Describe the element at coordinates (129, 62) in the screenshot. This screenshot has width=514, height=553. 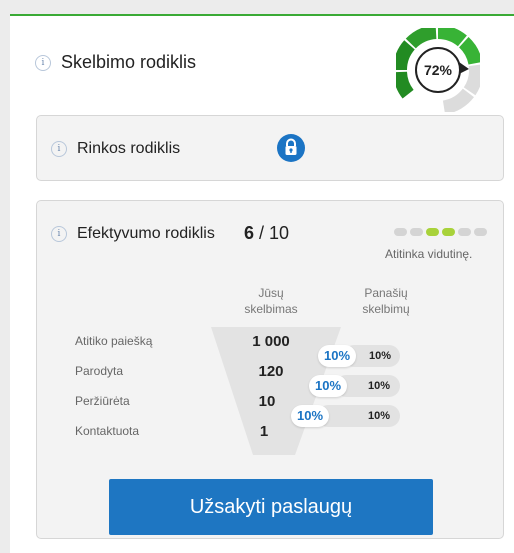
I see `ad-indicator-title: Skelbimo rodiklis` at that location.